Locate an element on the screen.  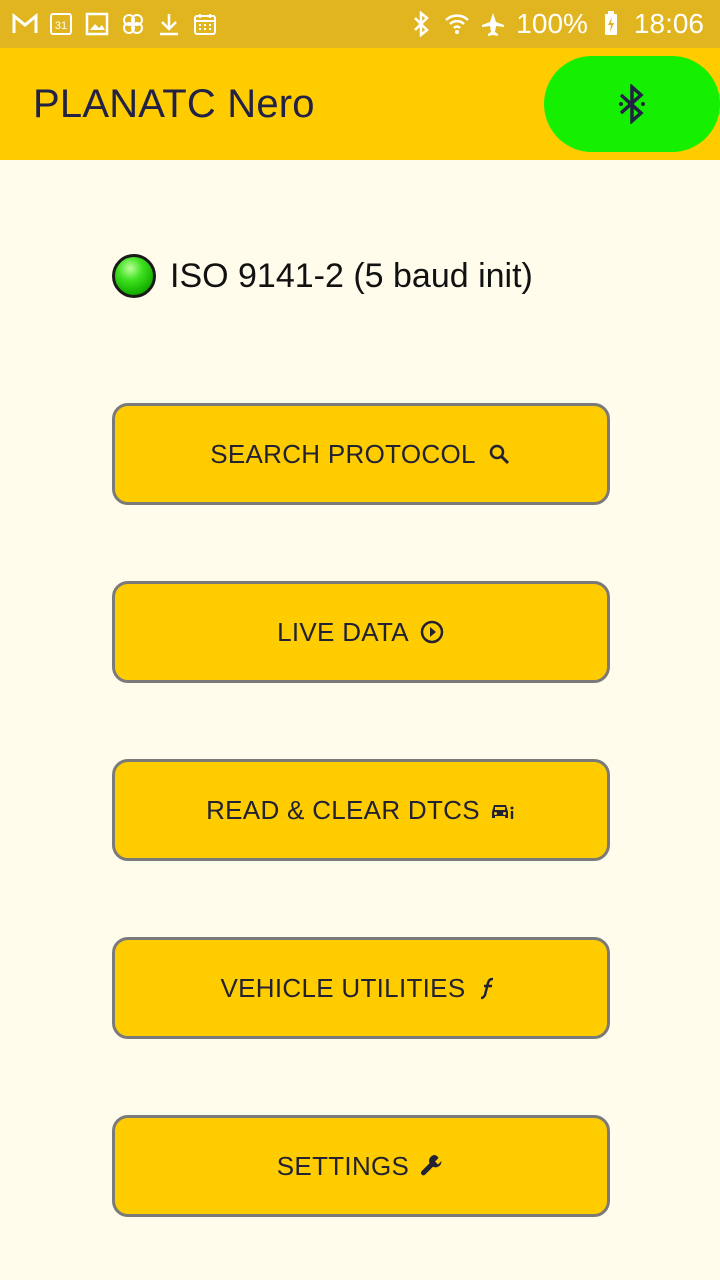
wifi-icon is located at coordinates (457, 24).